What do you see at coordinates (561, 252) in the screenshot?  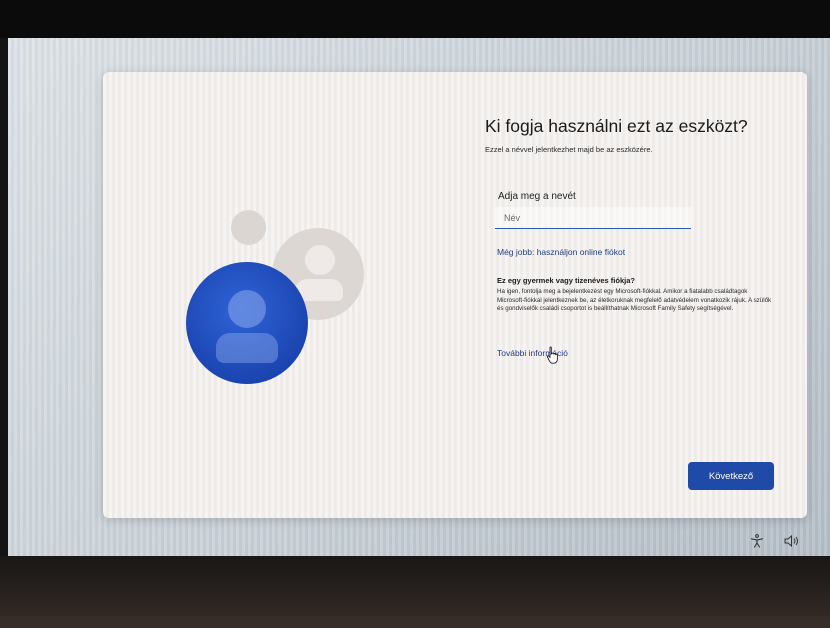 I see `online-account-link: Még jobb: használjon online fiókot` at bounding box center [561, 252].